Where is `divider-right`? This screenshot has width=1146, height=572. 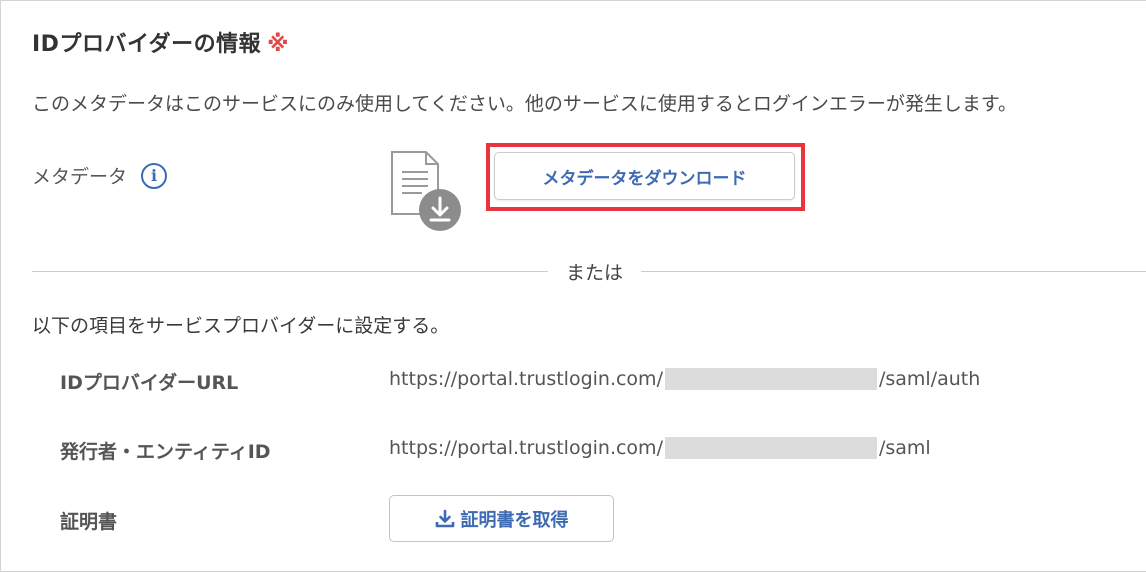
divider-right is located at coordinates (893, 271).